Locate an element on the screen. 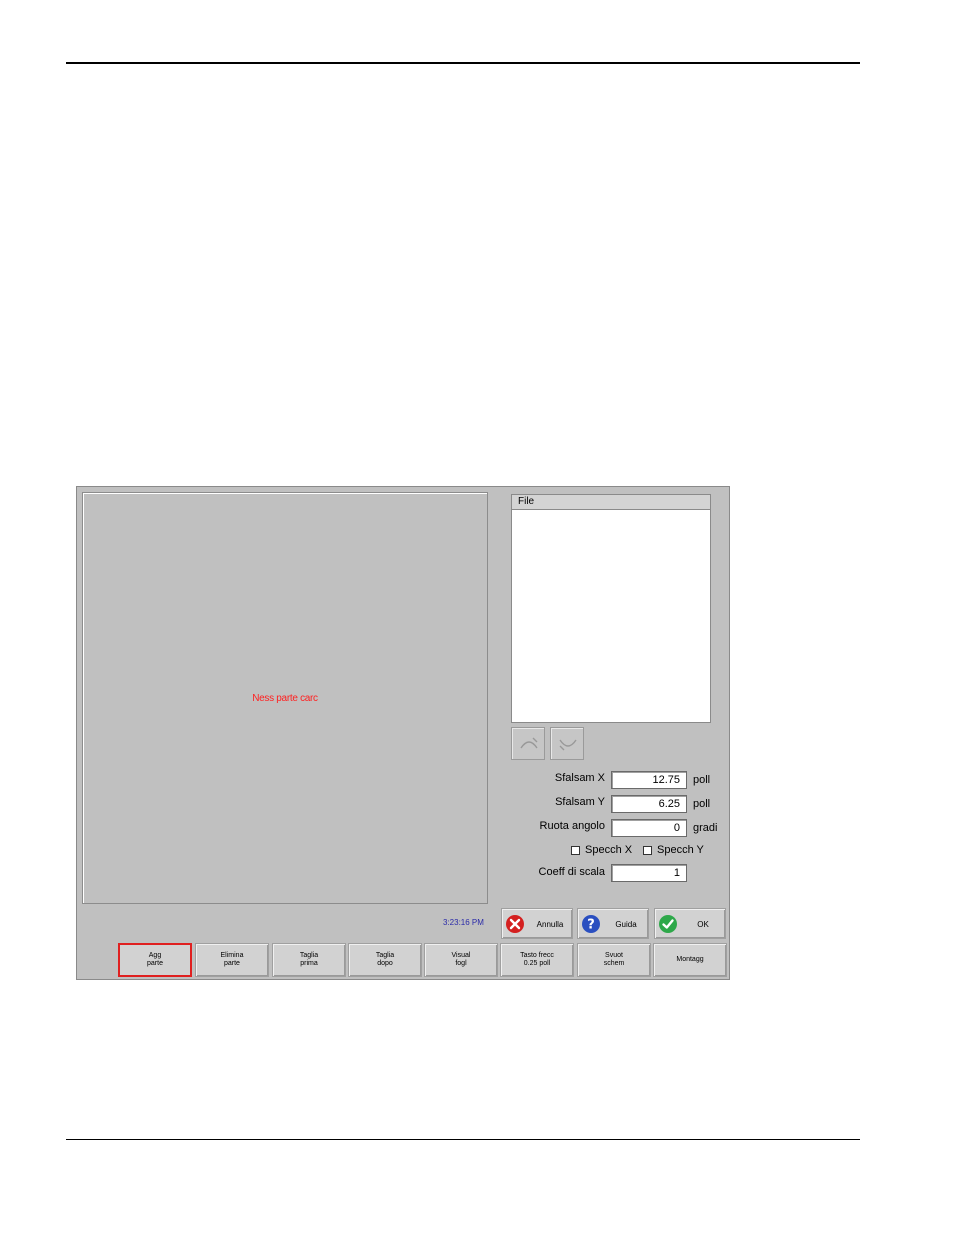 Image resolution: width=954 pixels, height=1235 pixels. offset-y-label: Sfalsam Y is located at coordinates (580, 802).